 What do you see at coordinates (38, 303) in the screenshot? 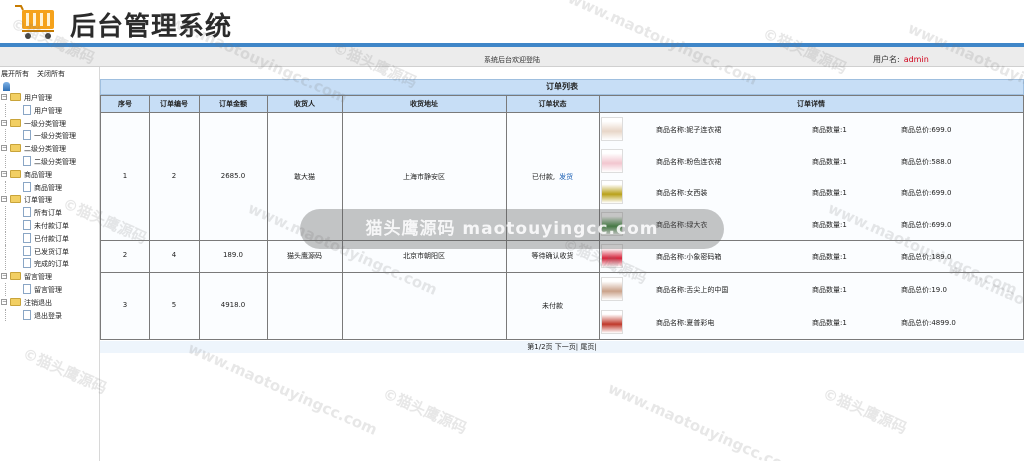
I see `tree-group-label: 注销退出` at bounding box center [38, 303].